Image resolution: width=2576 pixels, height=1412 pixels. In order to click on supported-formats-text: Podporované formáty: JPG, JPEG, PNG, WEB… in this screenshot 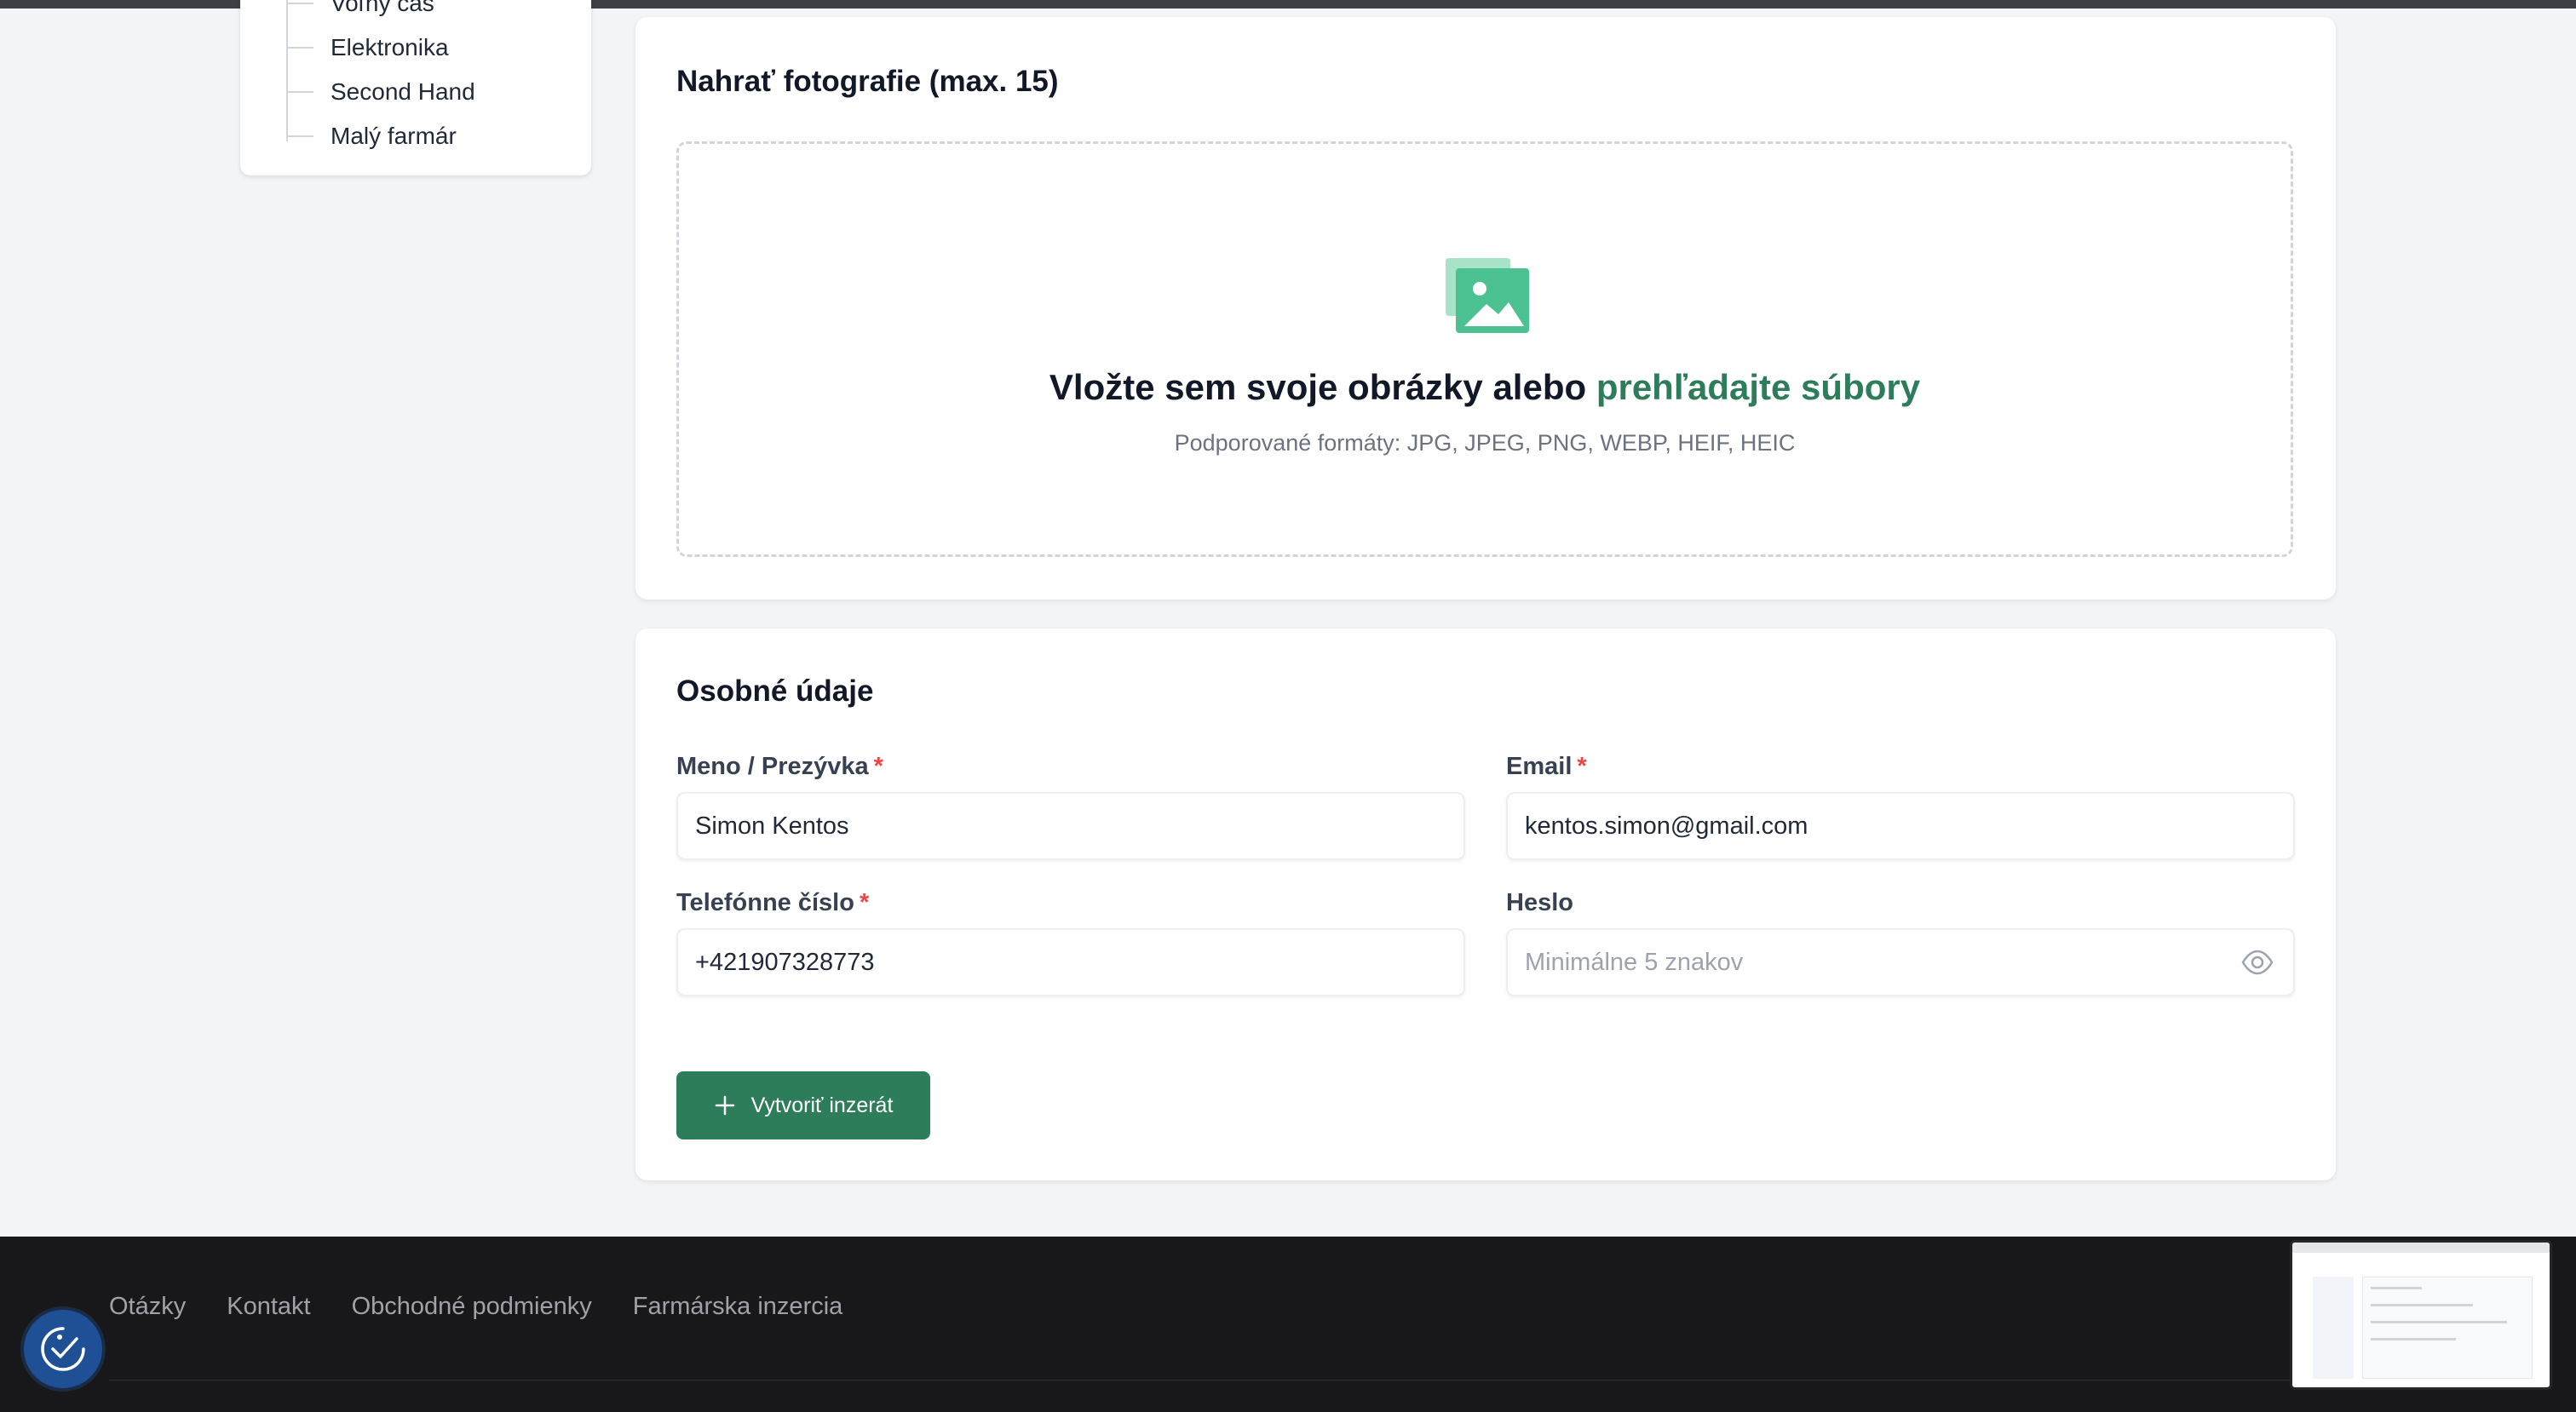, I will do `click(1485, 443)`.